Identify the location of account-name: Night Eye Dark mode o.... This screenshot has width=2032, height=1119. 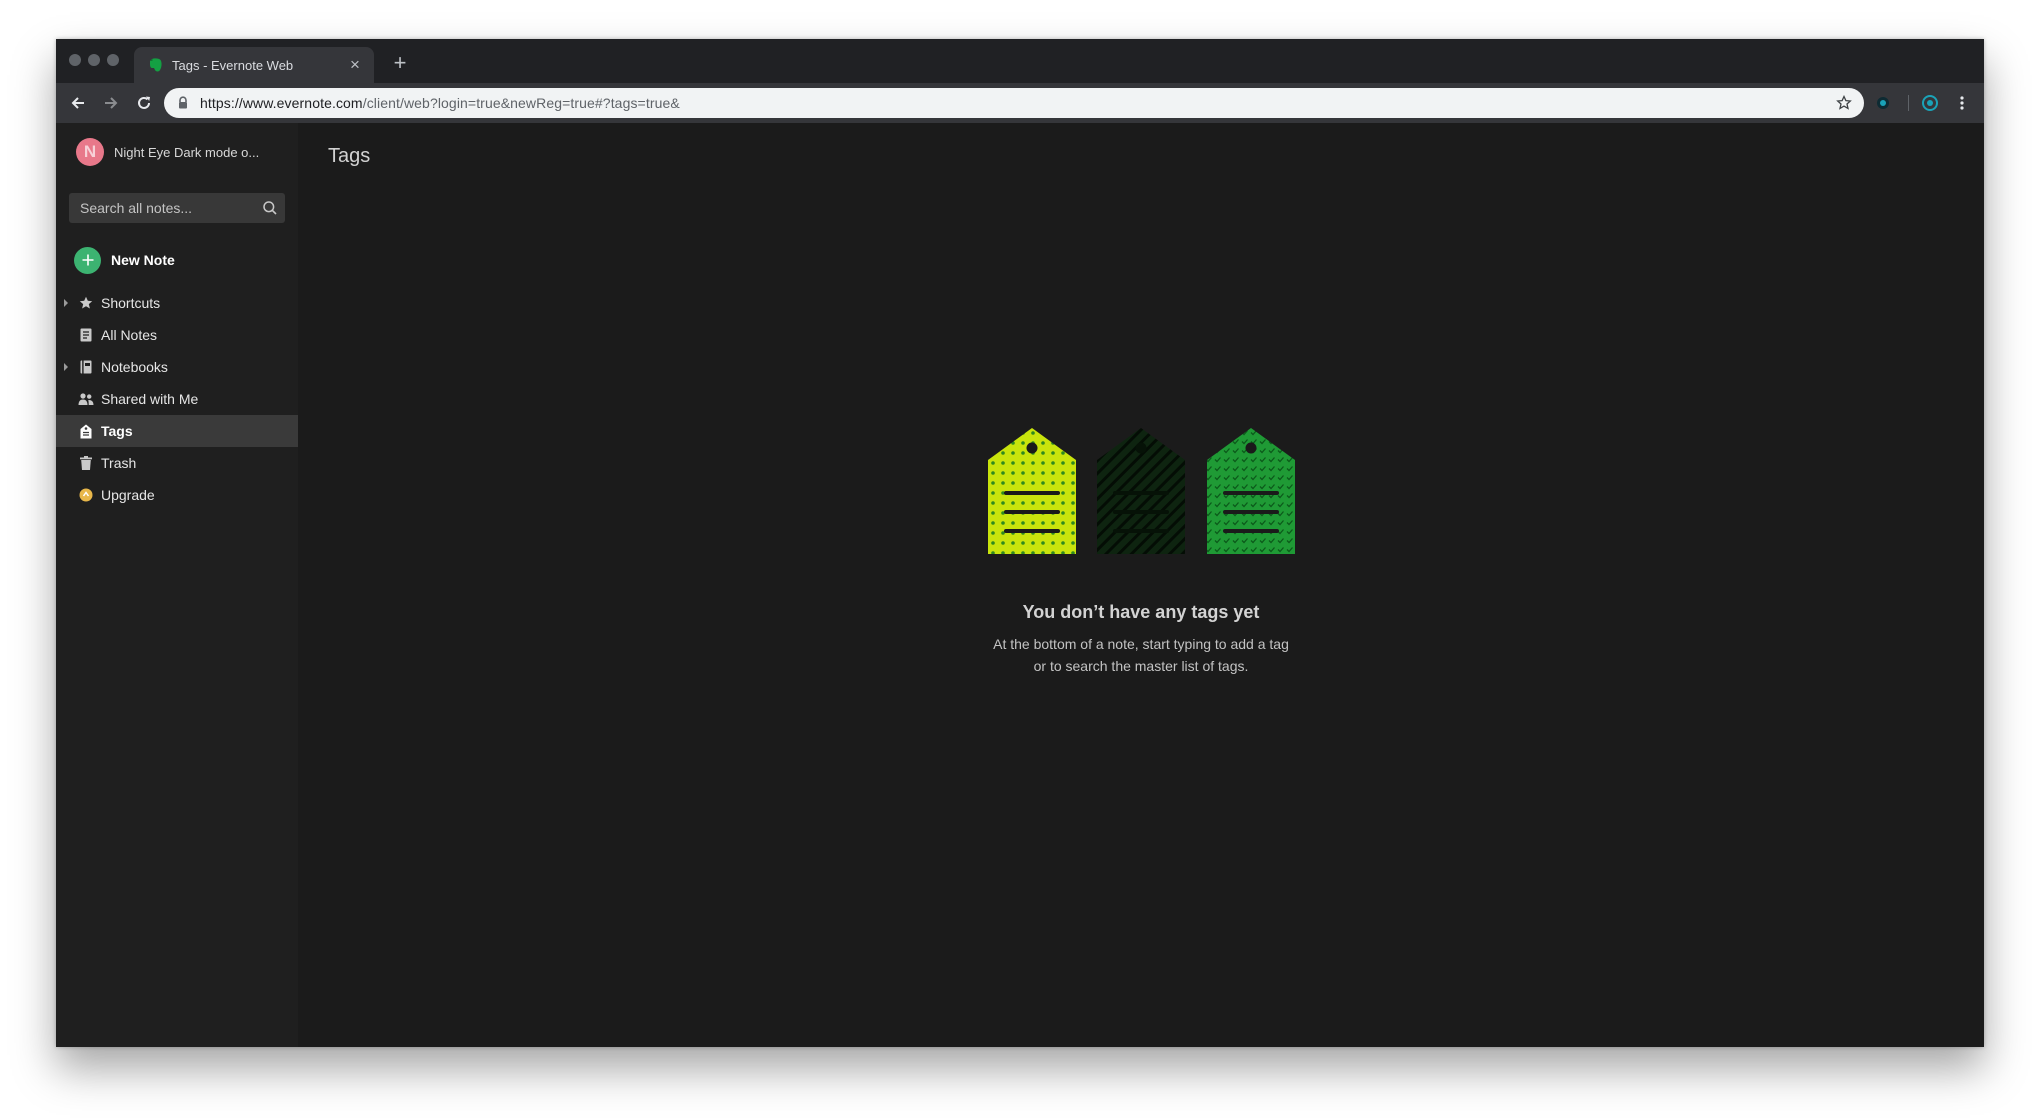
(187, 152).